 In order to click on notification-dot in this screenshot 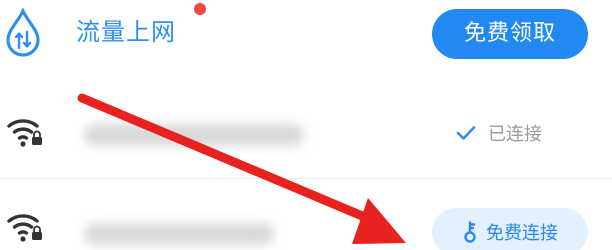, I will do `click(200, 9)`.